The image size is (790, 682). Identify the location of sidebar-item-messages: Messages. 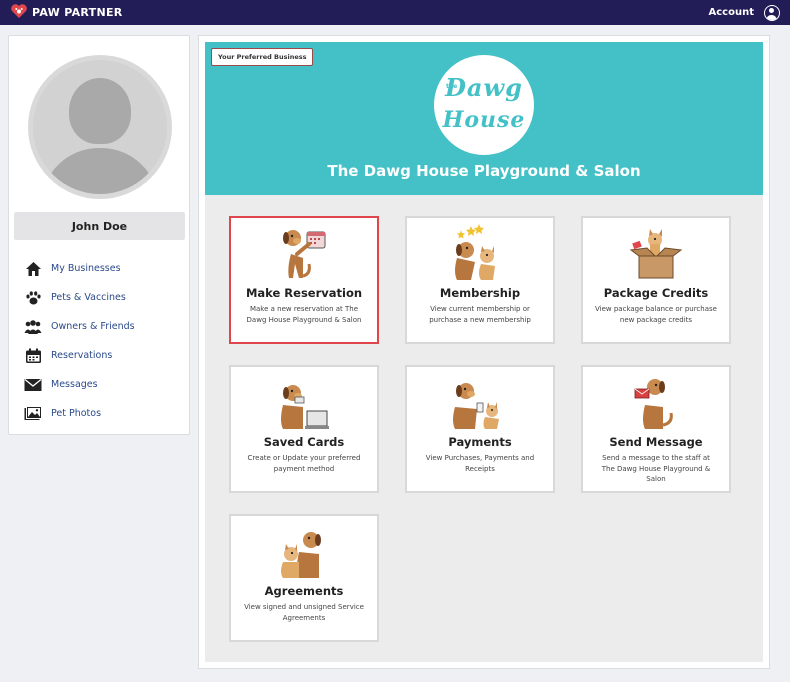
(104, 384).